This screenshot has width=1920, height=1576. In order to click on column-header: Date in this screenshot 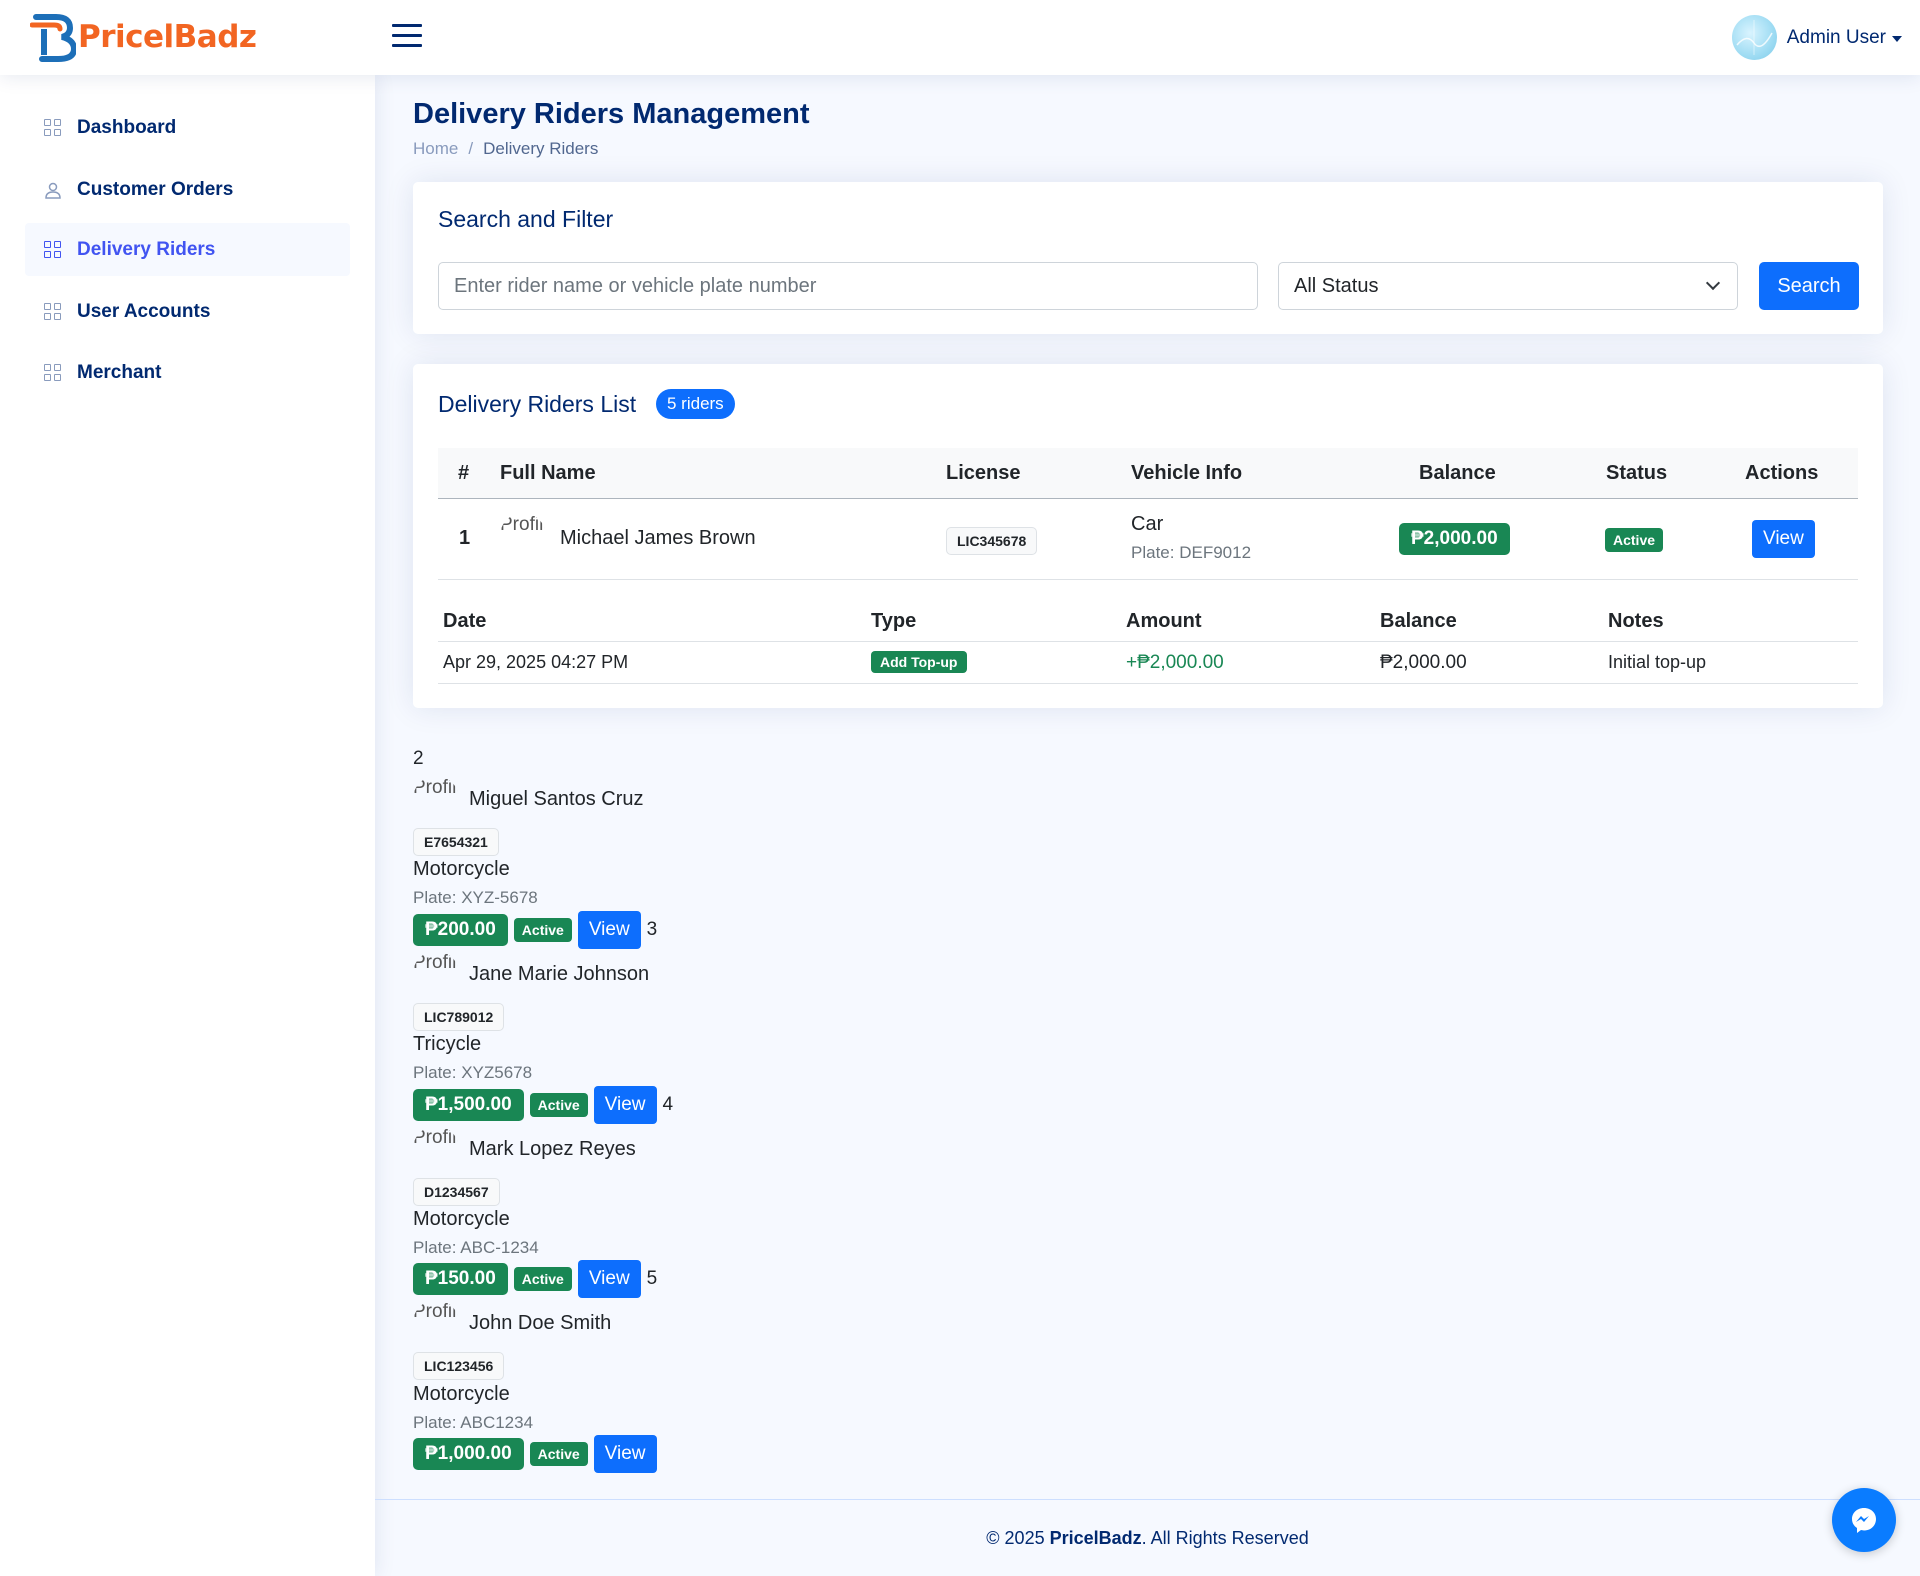, I will do `click(465, 621)`.